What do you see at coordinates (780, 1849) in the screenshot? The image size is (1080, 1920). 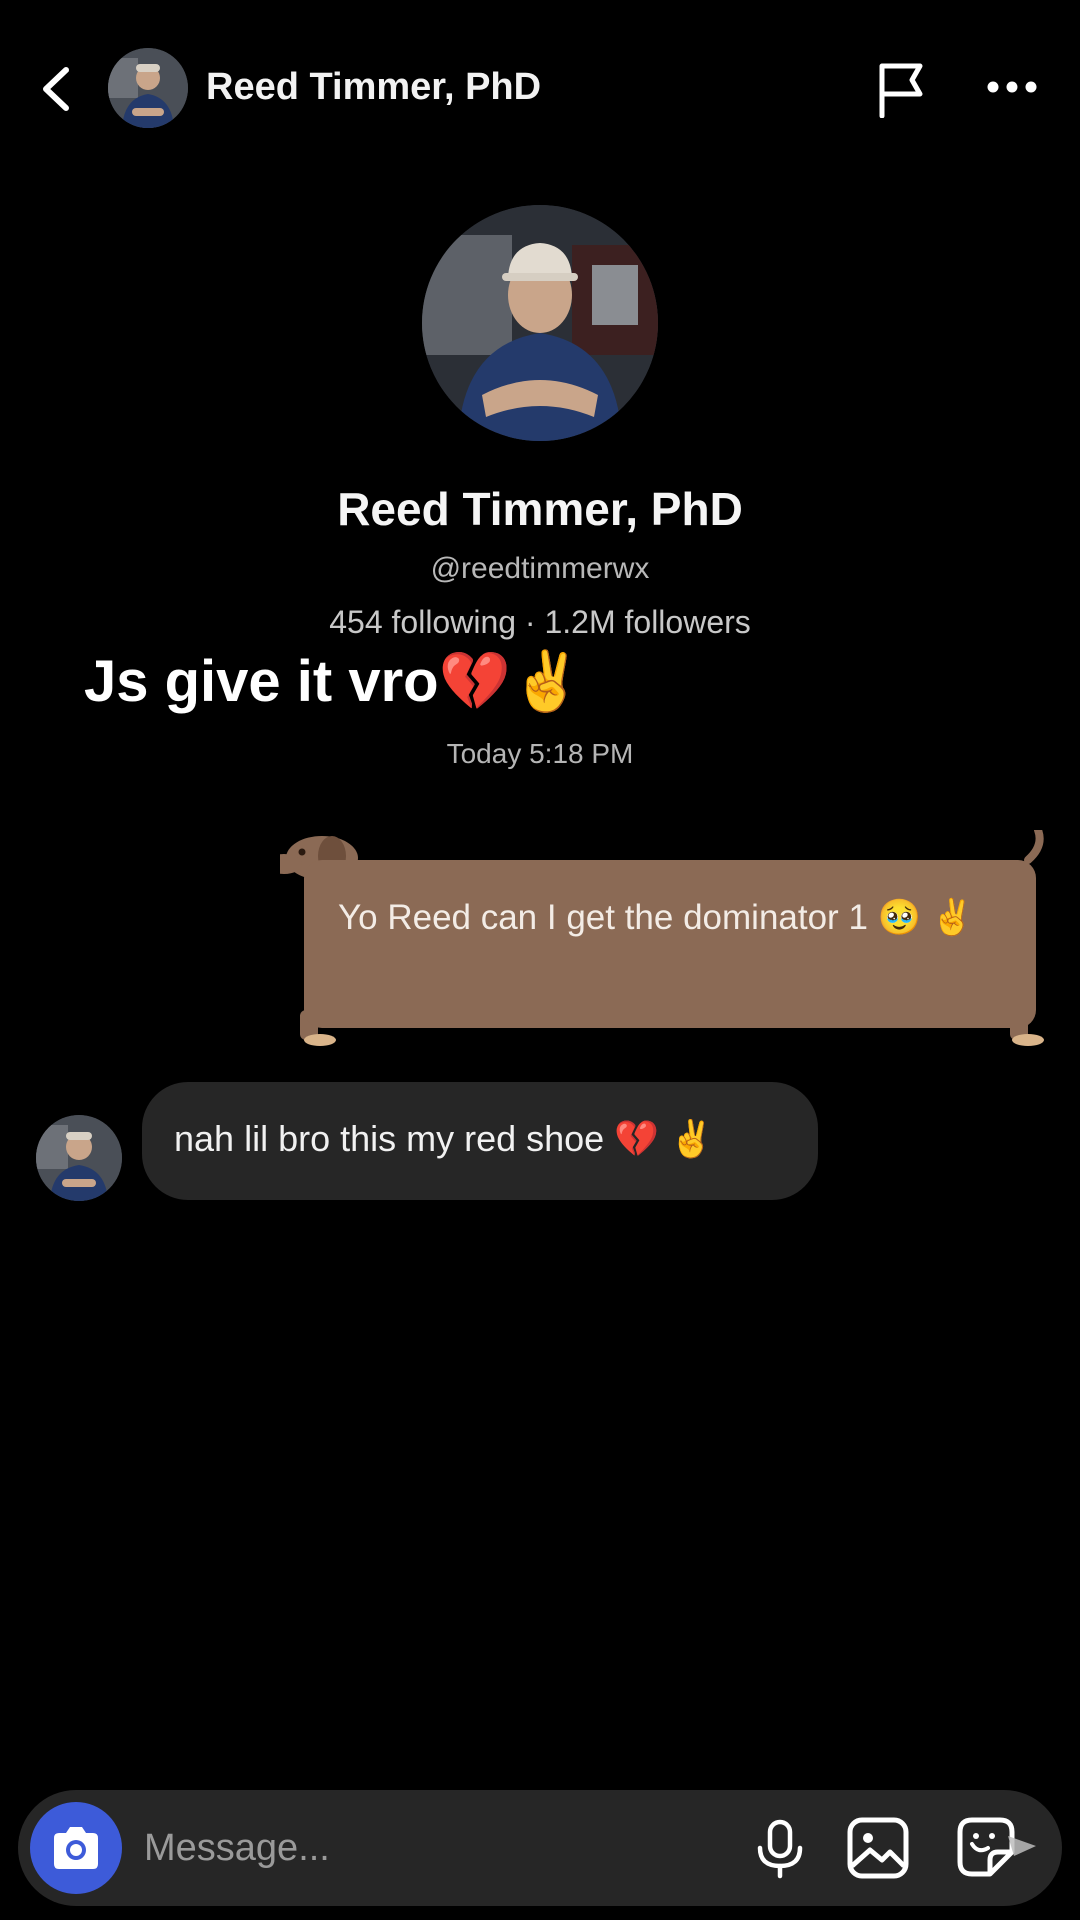 I see `microphone-icon` at bounding box center [780, 1849].